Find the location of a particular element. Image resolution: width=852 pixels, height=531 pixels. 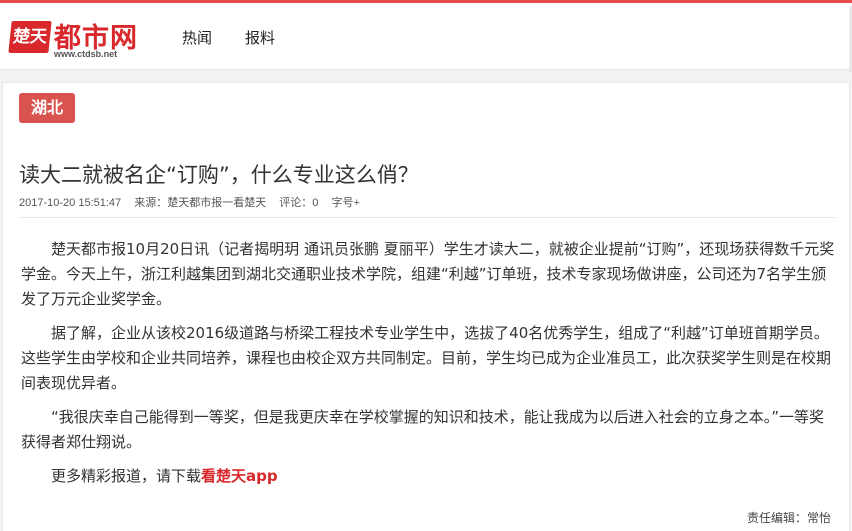

logo-badge: 楚天 is located at coordinates (30, 37).